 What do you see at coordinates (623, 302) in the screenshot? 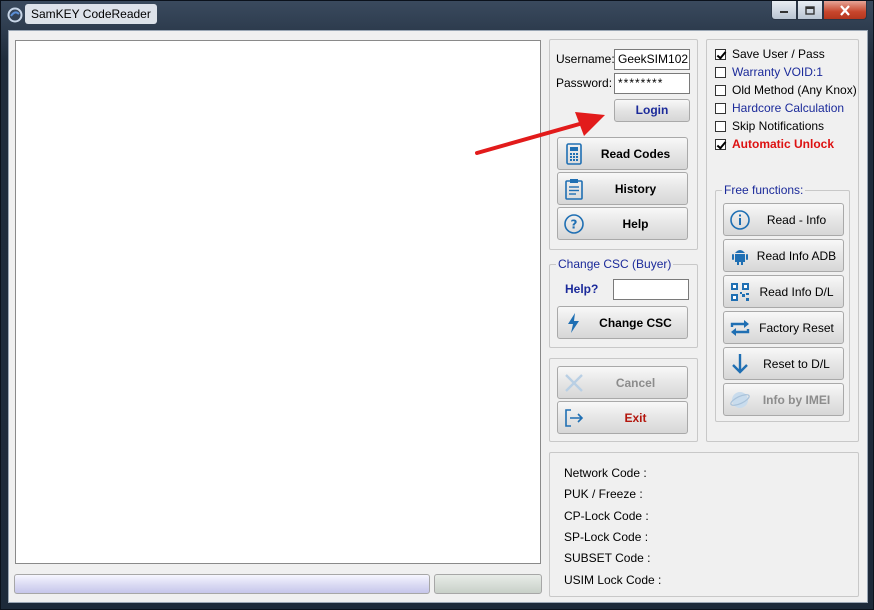
I see `change-csc-group: Change CSC (Buyer) Help? Change CSC` at bounding box center [623, 302].